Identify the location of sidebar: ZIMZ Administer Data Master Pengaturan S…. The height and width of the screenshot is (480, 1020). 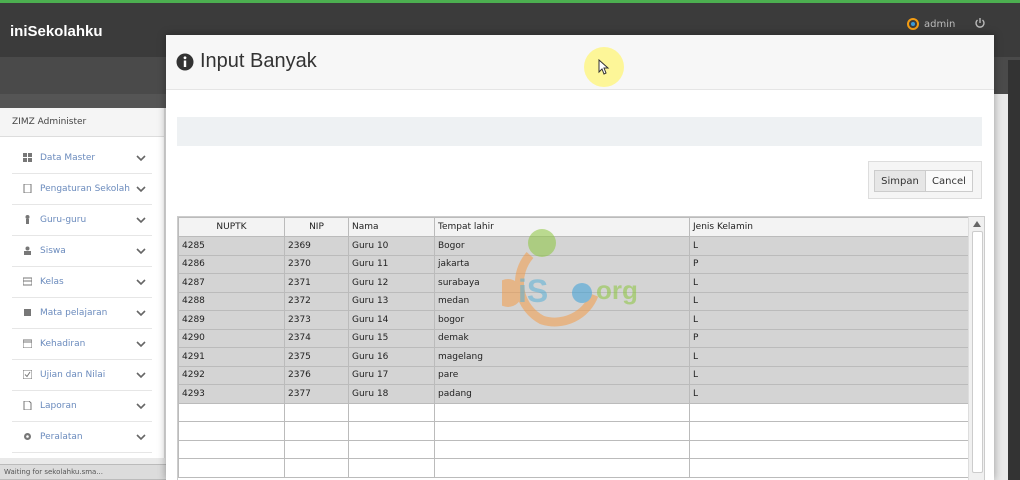
(82, 283).